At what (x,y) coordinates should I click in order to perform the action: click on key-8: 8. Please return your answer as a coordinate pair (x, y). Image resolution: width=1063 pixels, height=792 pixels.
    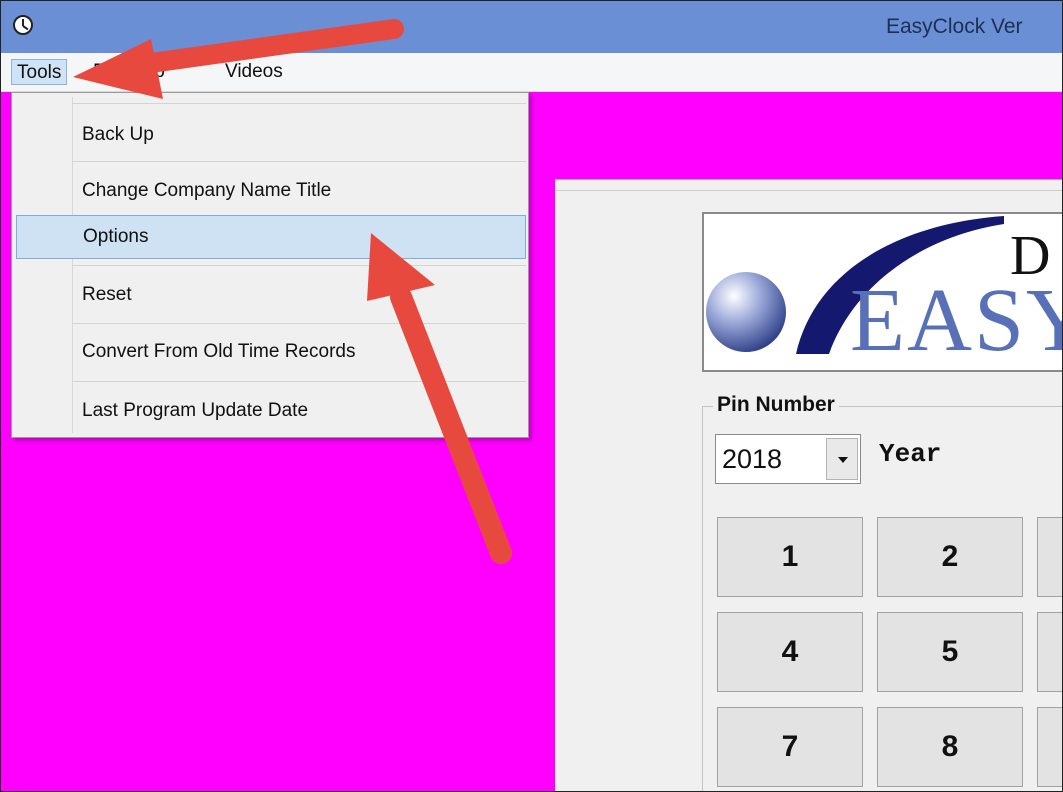
    Looking at the image, I should click on (950, 747).